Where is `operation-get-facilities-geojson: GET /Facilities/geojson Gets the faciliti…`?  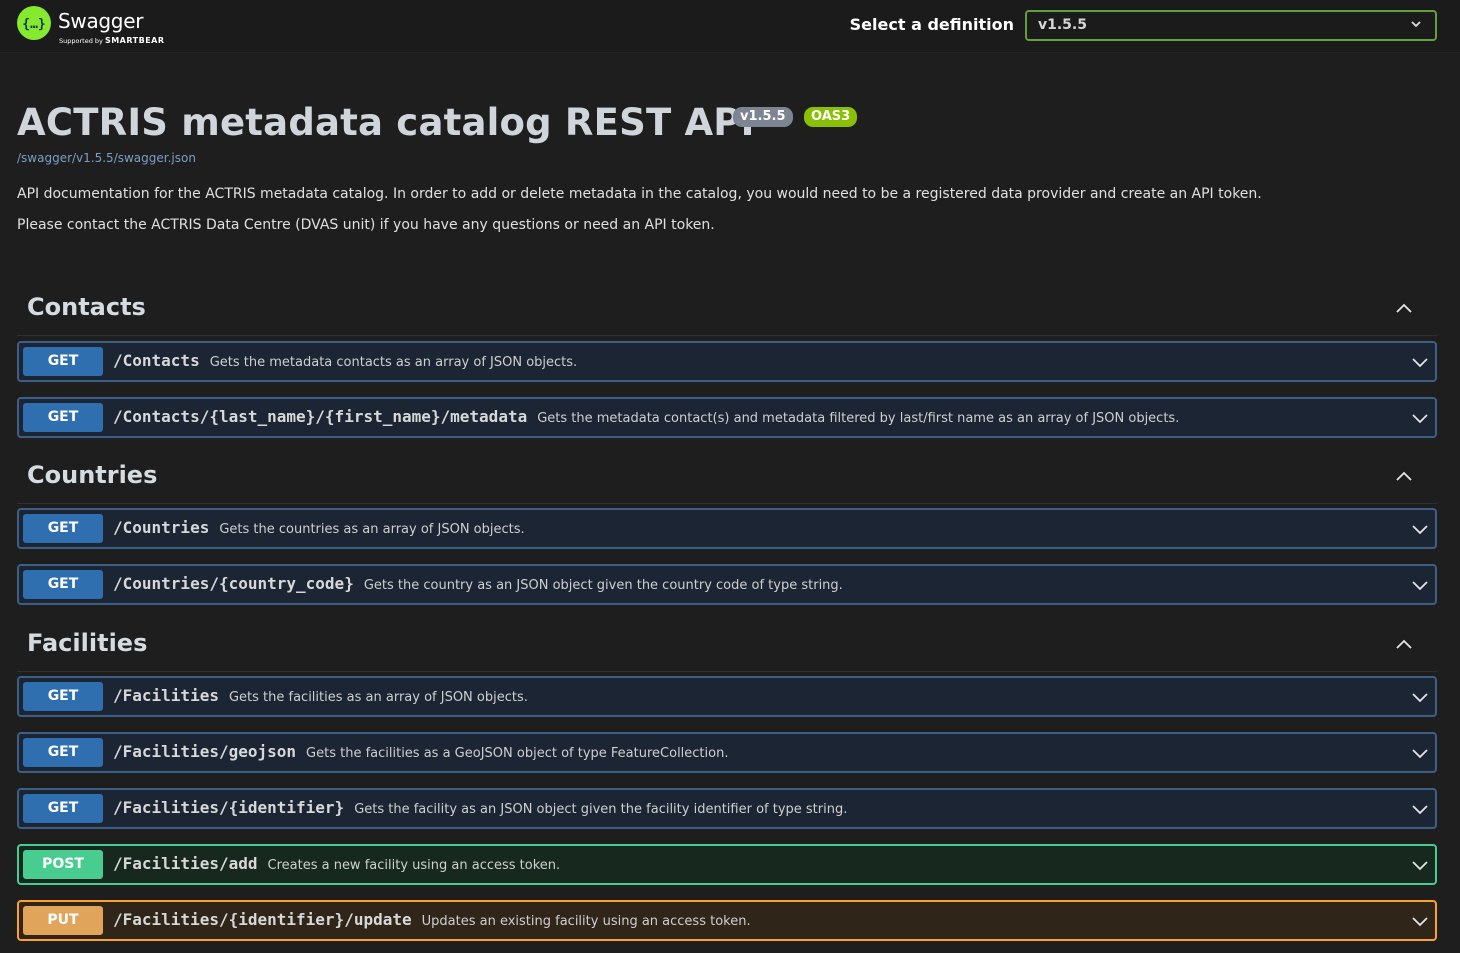
operation-get-facilities-geojson: GET /Facilities/geojson Gets the faciliti… is located at coordinates (727, 752).